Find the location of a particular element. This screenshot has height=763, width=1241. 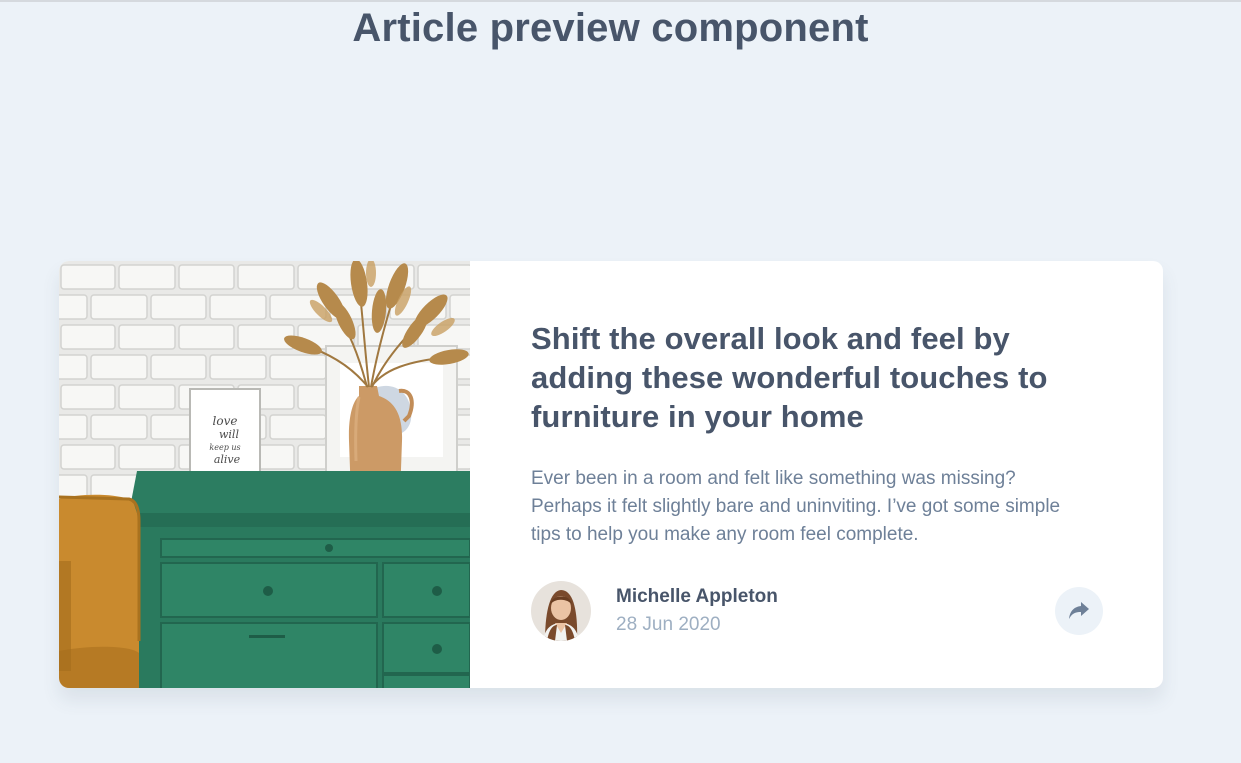

author-text: Michelle Appleton 28 Jun 2020 is located at coordinates (697, 611).